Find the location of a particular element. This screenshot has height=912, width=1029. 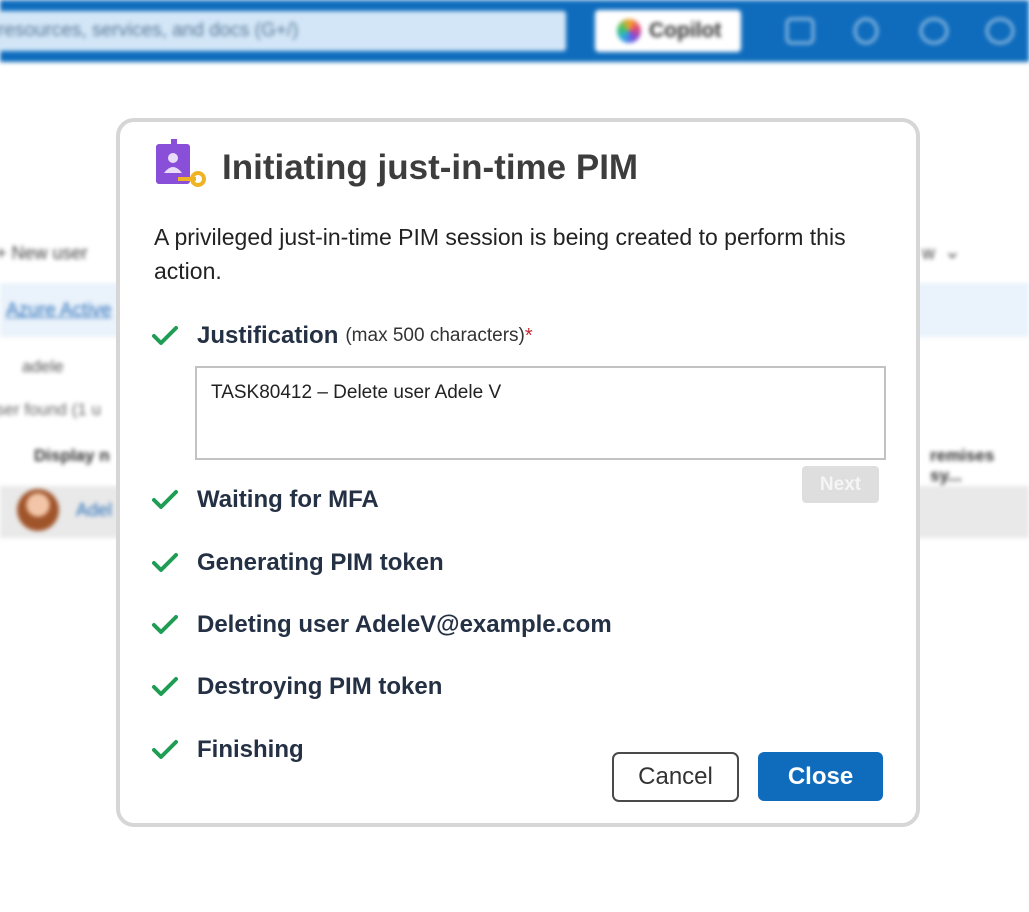

copilot-button: Copilot is located at coordinates (668, 31).